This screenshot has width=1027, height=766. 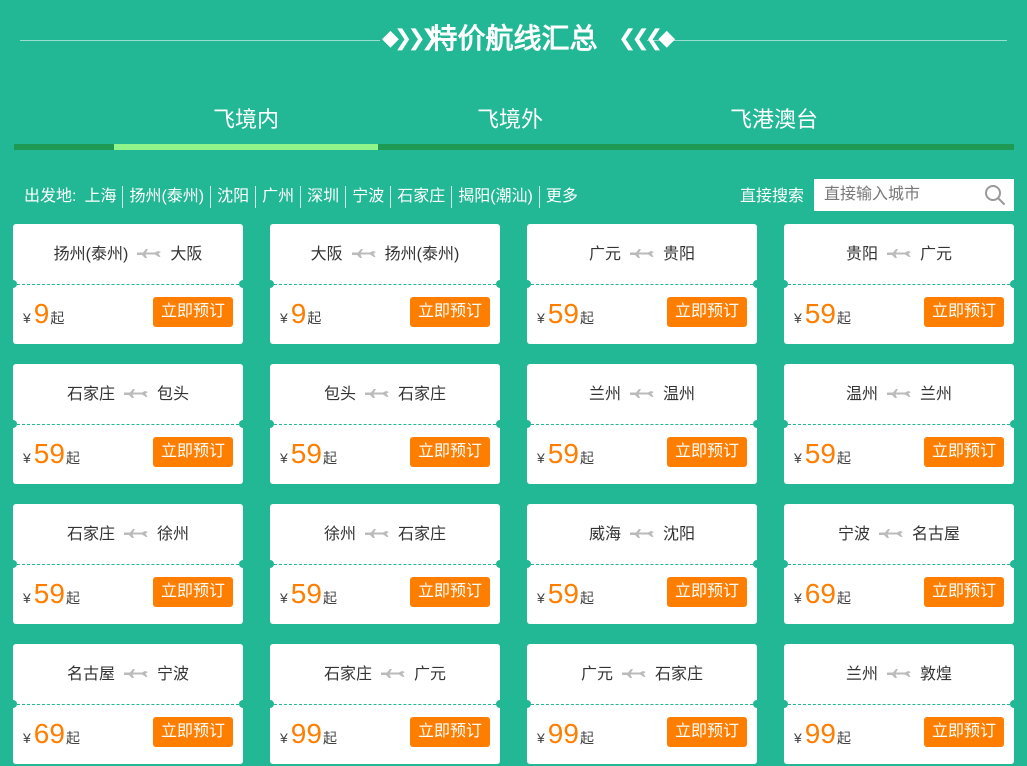 I want to click on route-destination: 敦煌, so click(x=936, y=674).